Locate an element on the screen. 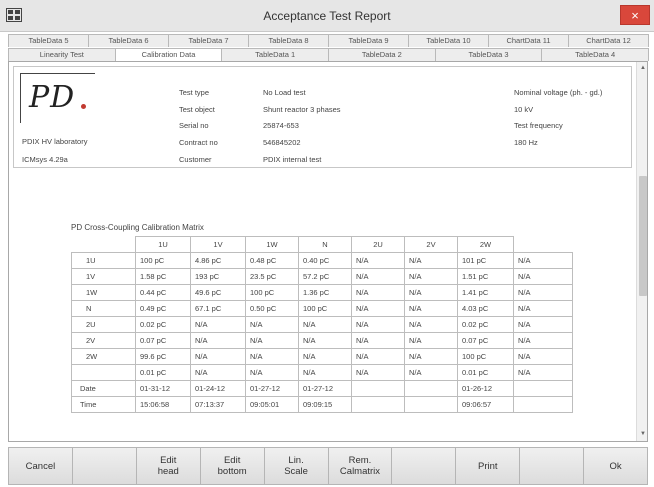 The height and width of the screenshot is (487, 654). tab-tabledata-5: TableData 5 is located at coordinates (48, 40).